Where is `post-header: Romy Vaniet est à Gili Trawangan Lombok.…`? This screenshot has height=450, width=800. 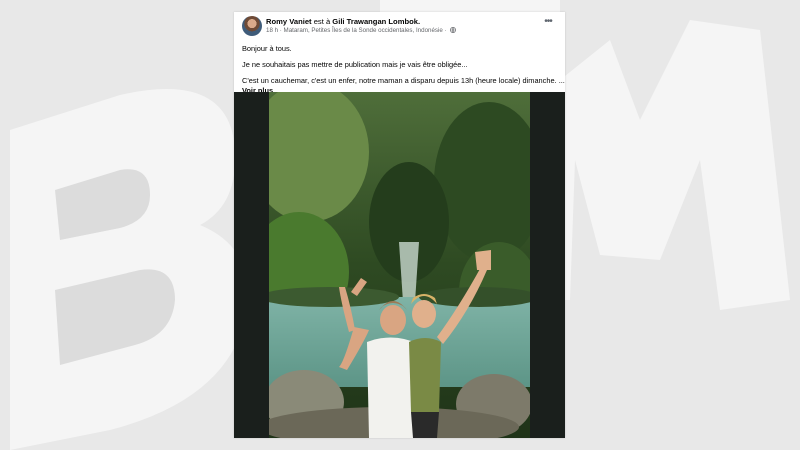 post-header: Romy Vaniet est à Gili Trawangan Lombok.… is located at coordinates (399, 28).